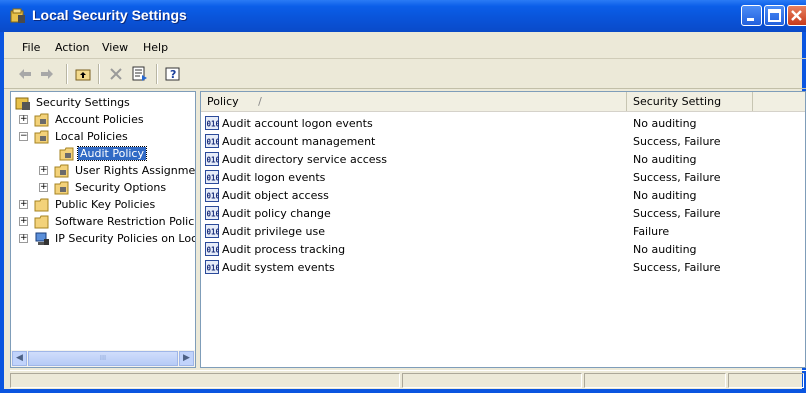 This screenshot has width=806, height=393. What do you see at coordinates (223, 101) in the screenshot?
I see `column-label: Policy` at bounding box center [223, 101].